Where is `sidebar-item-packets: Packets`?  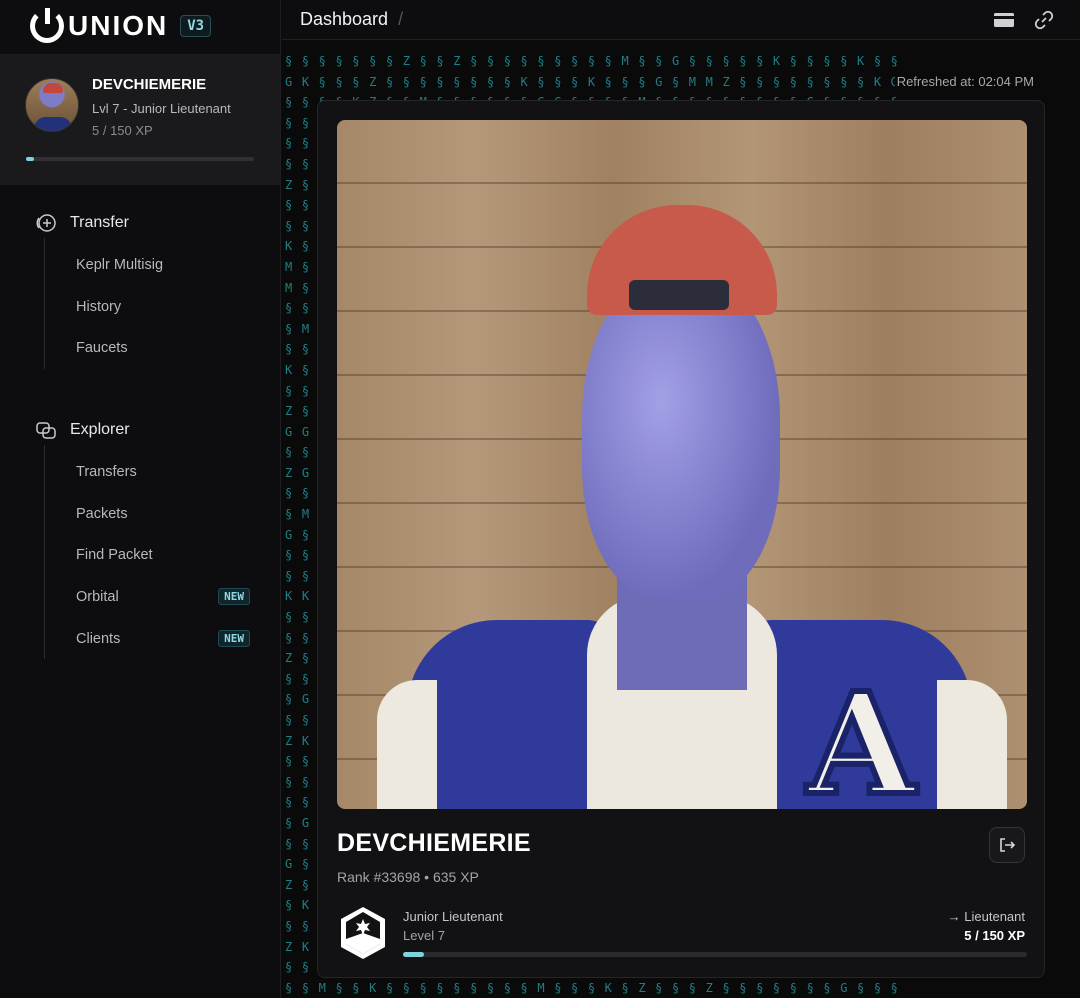
sidebar-item-packets: Packets is located at coordinates (162, 514).